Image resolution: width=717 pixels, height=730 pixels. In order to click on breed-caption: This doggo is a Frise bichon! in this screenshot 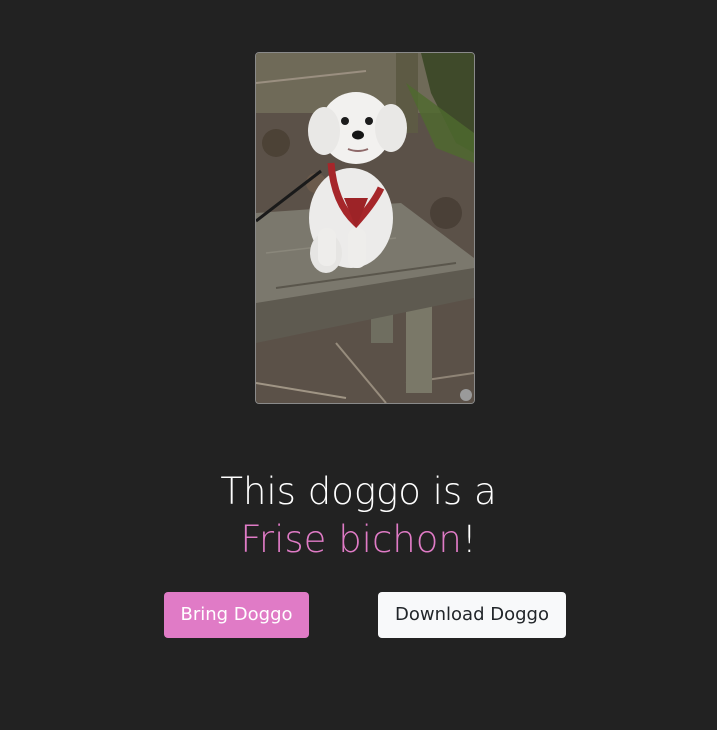, I will do `click(358, 516)`.